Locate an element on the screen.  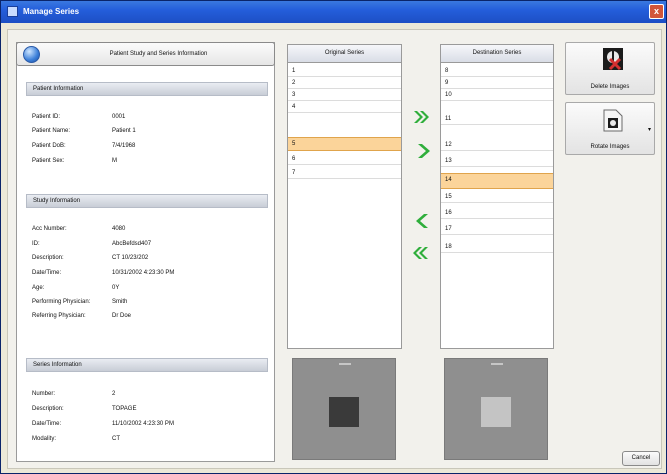
title-bar: Manage Series x is located at coordinates (333, 12).